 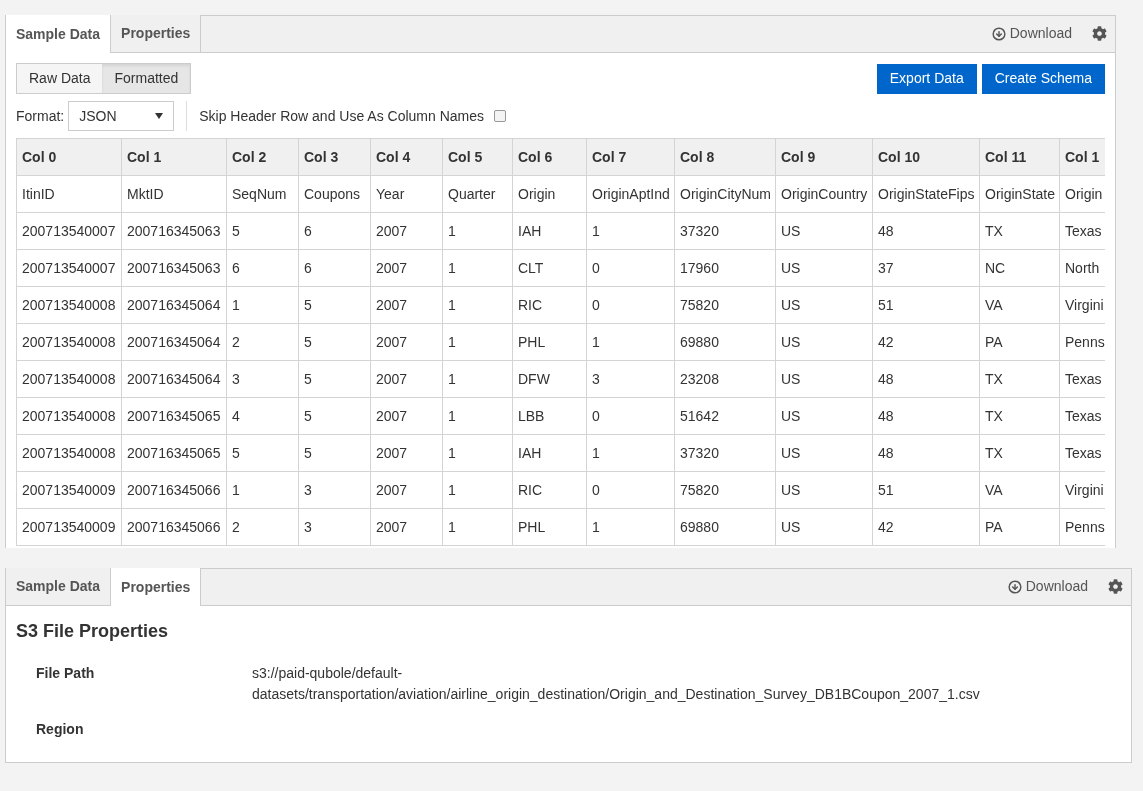 What do you see at coordinates (146, 78) in the screenshot?
I see `view-toggle: Formatted` at bounding box center [146, 78].